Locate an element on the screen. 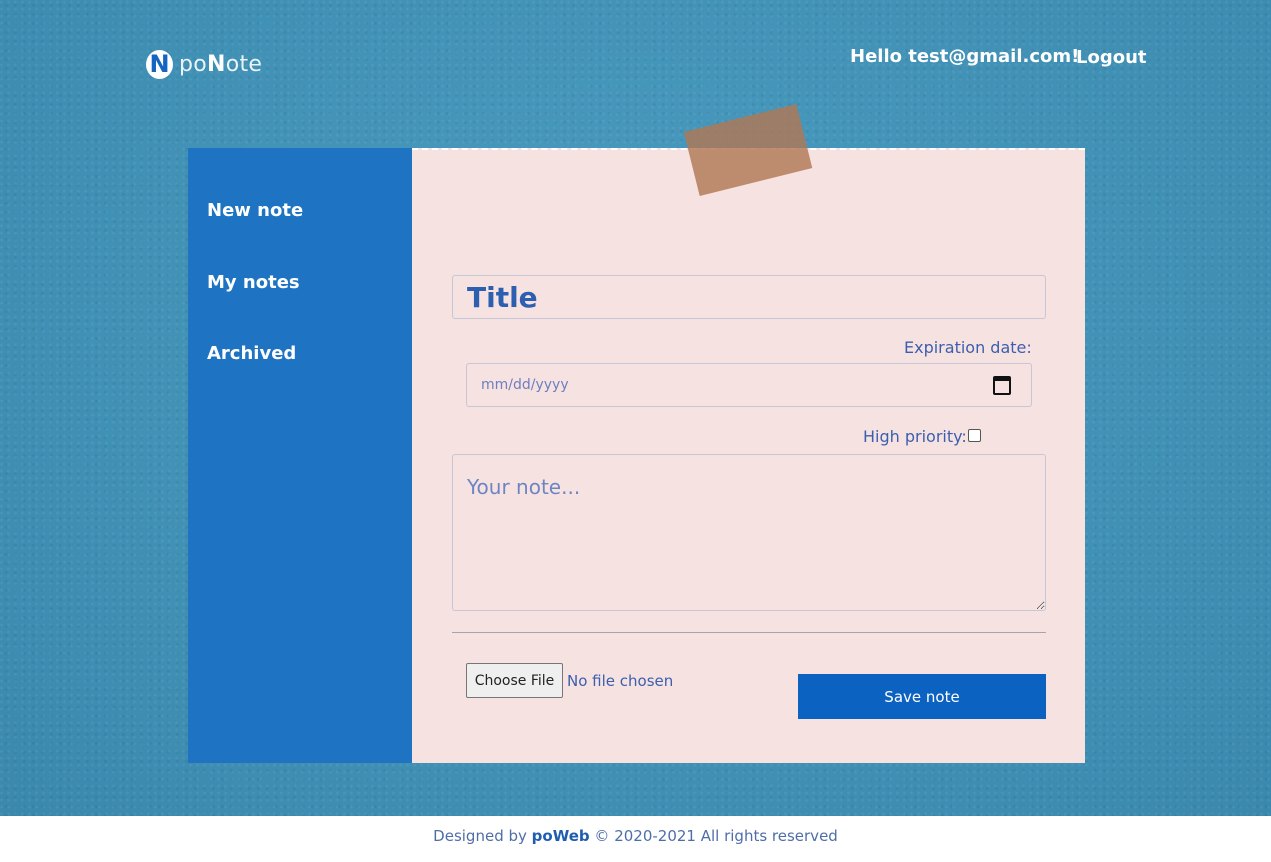 Image resolution: width=1271 pixels, height=862 pixels. choose-file-button: Choose File is located at coordinates (514, 680).